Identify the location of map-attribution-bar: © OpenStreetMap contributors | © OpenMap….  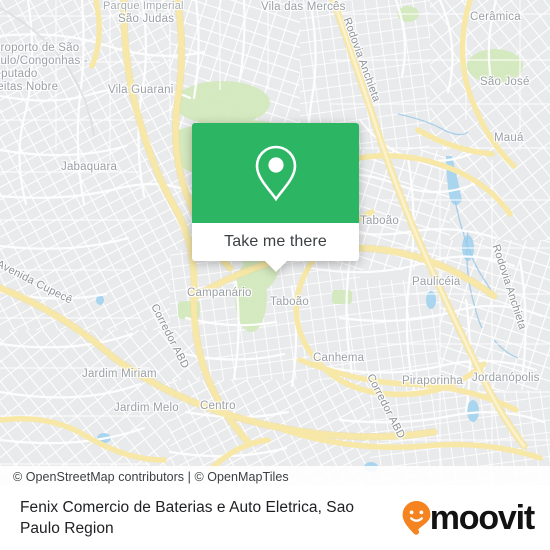
(275, 475).